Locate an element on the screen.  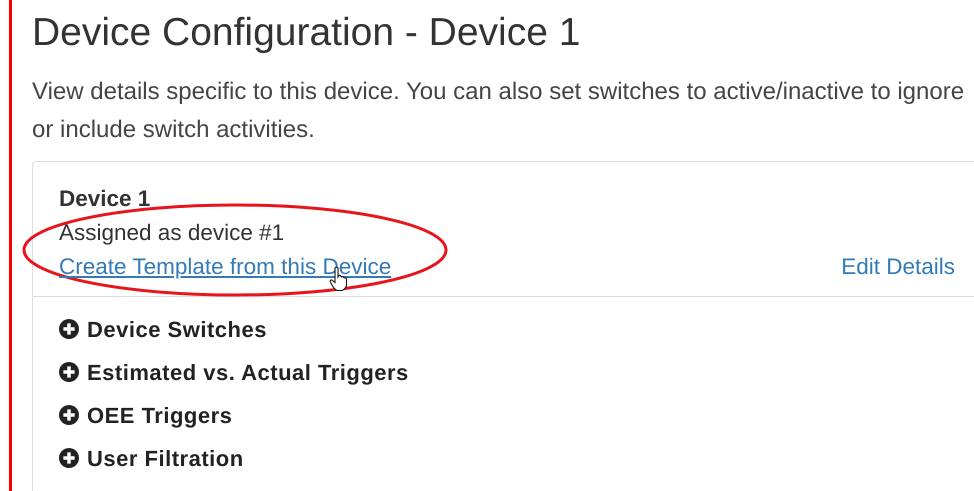
create-template-link: Create Template from this Device is located at coordinates (225, 267).